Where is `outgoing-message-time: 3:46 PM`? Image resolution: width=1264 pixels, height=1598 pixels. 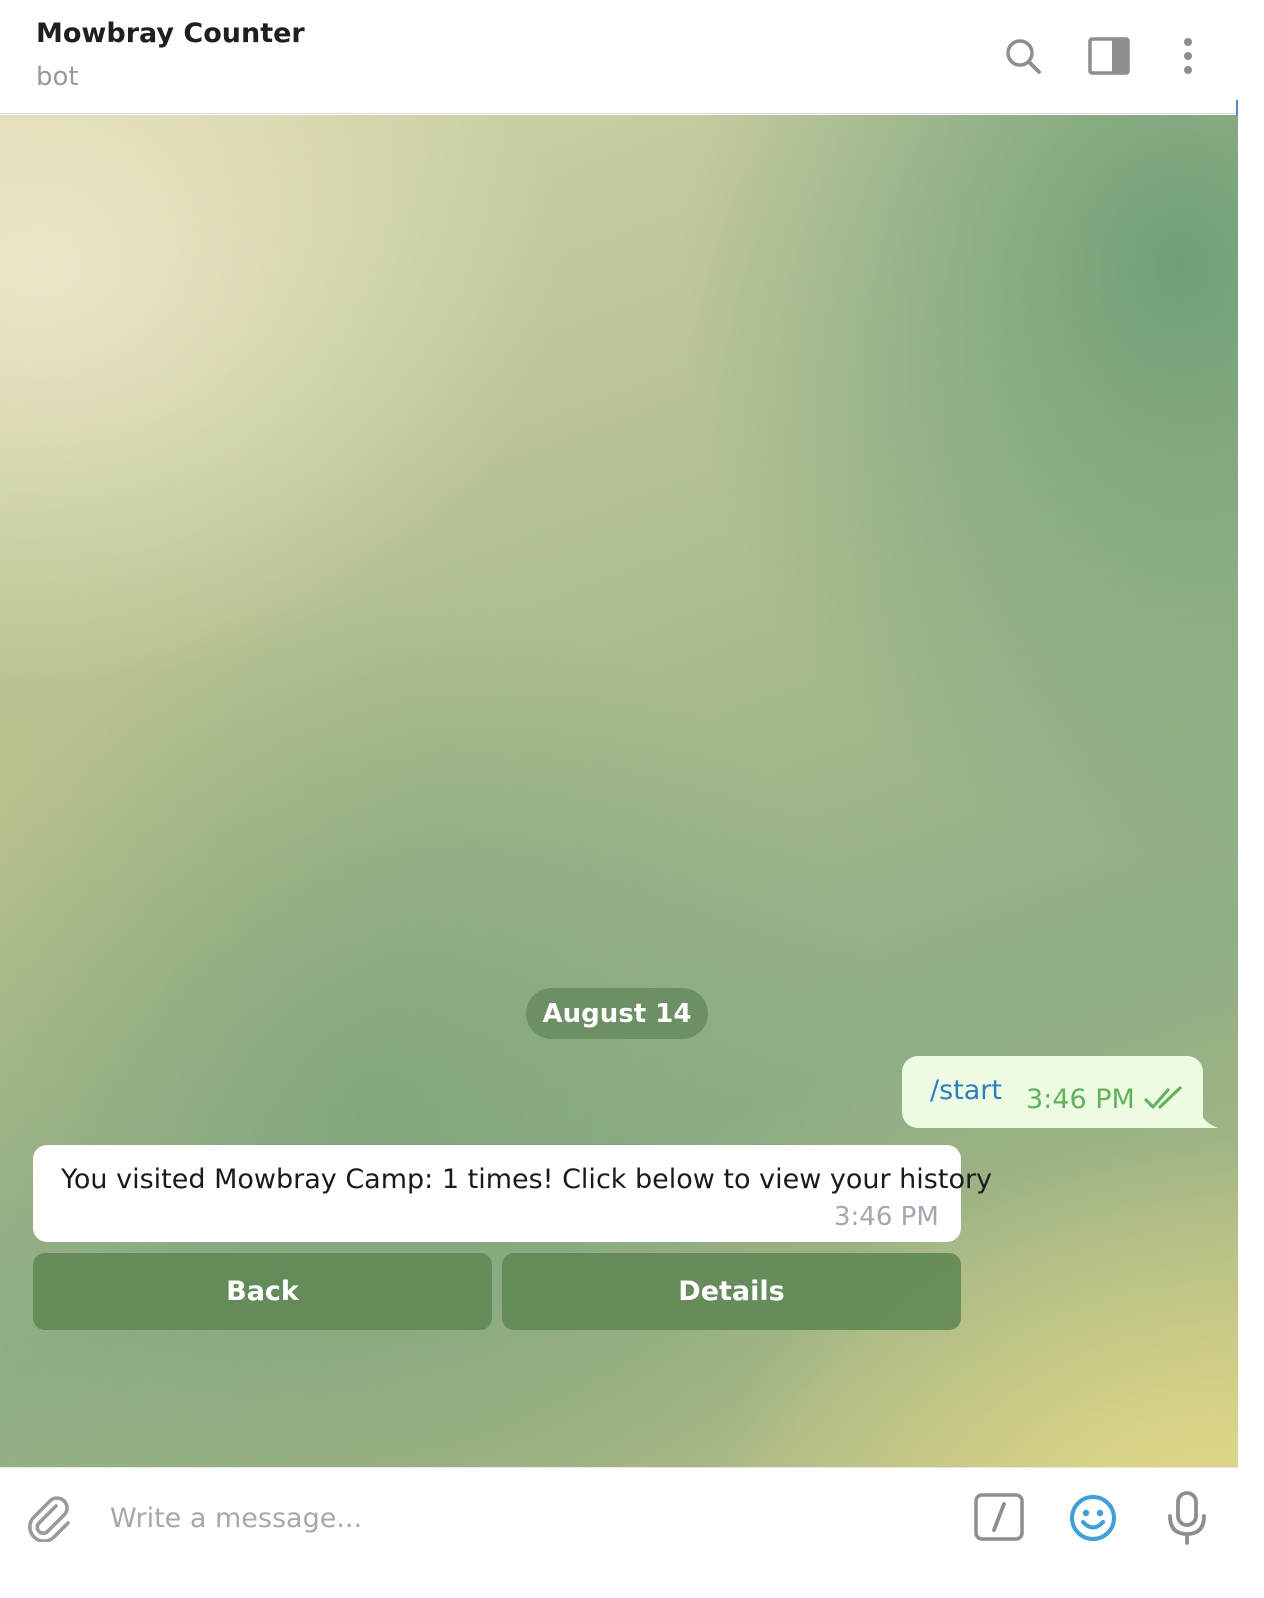 outgoing-message-time: 3:46 PM is located at coordinates (1080, 1099).